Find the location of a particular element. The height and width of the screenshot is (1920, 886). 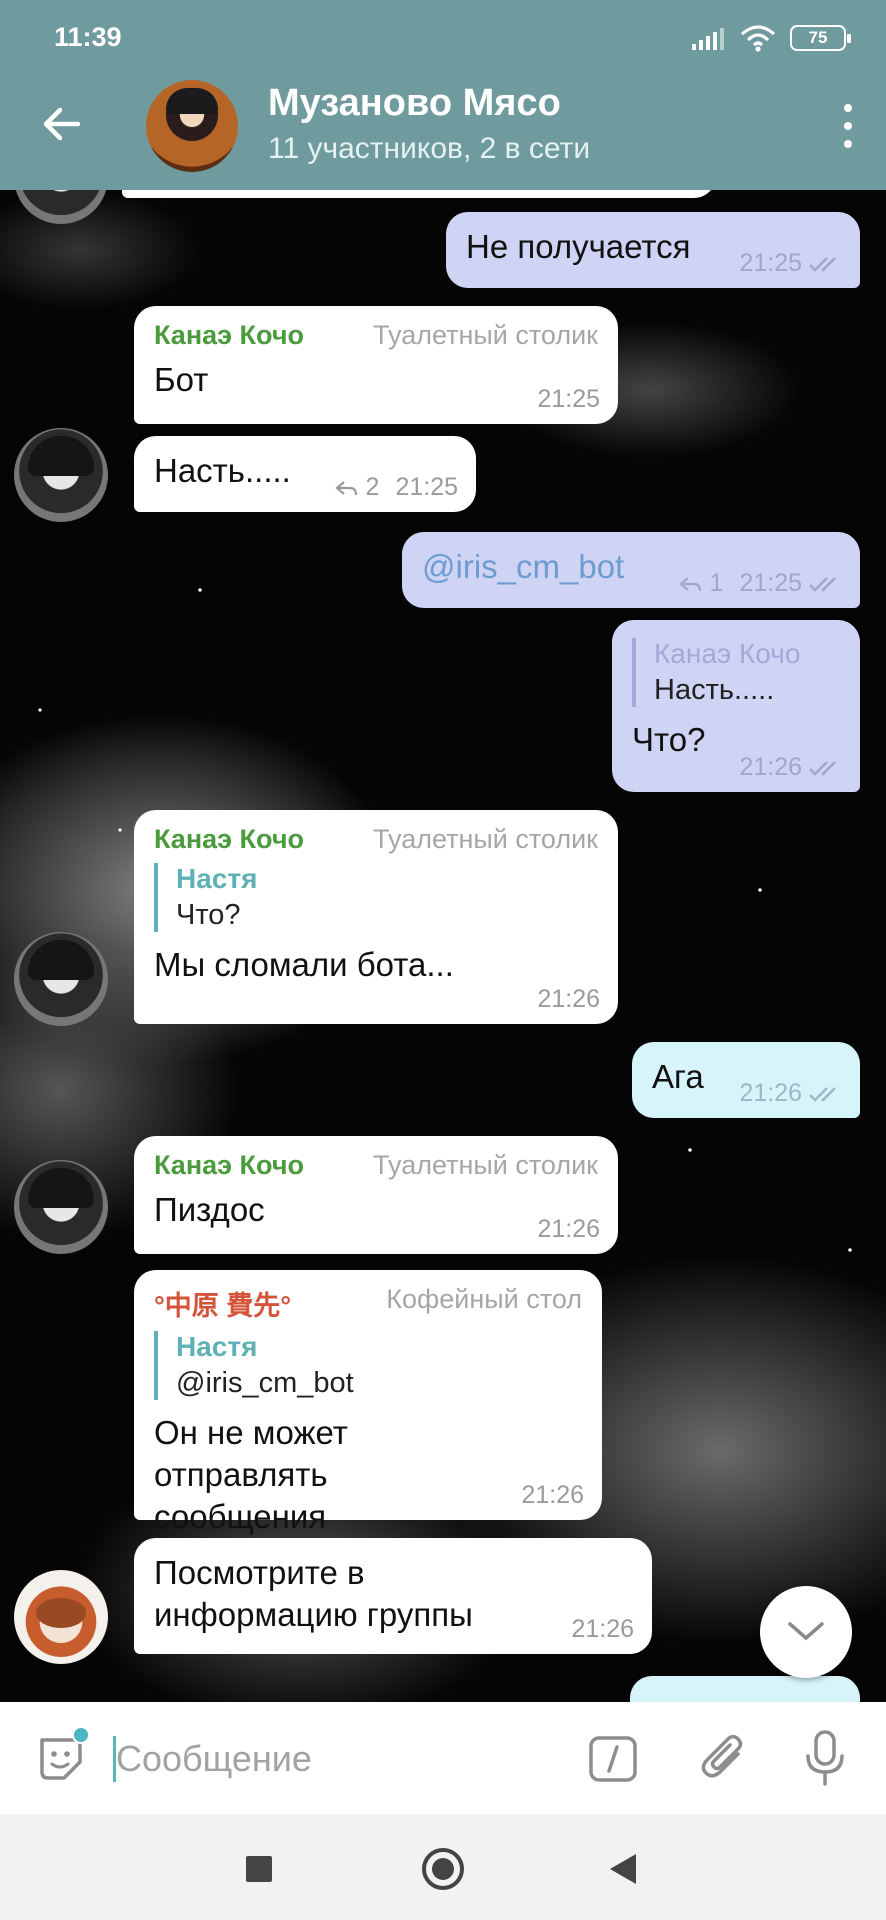

sender-name: °中原 費先° is located at coordinates (222, 1303).